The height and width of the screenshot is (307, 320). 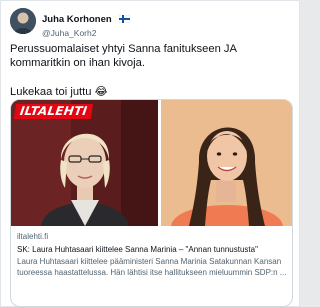 What do you see at coordinates (53, 111) in the screenshot?
I see `iltalehti-logo: ILTALEHTI` at bounding box center [53, 111].